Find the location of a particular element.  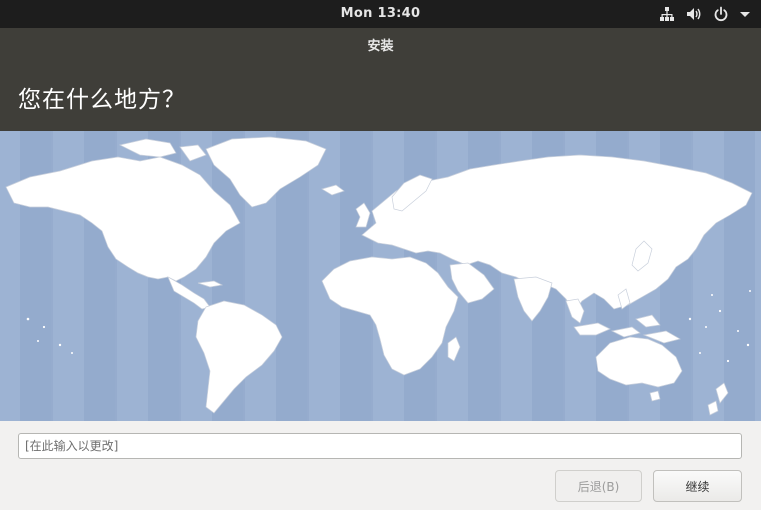

back-button: 后退(B) is located at coordinates (598, 486).